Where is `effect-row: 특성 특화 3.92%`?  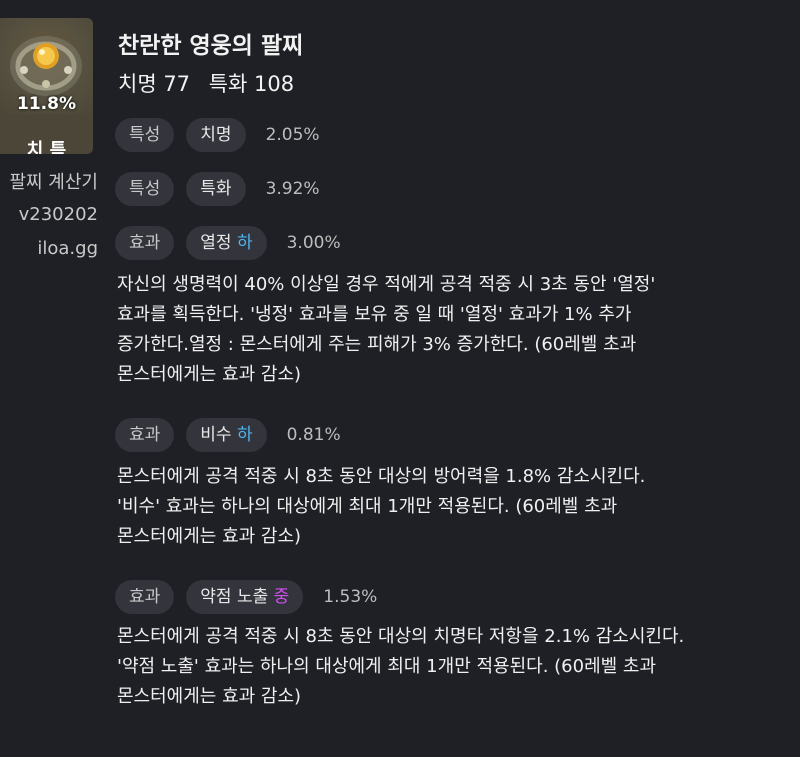
effect-row: 특성 특화 3.92% is located at coordinates (217, 189).